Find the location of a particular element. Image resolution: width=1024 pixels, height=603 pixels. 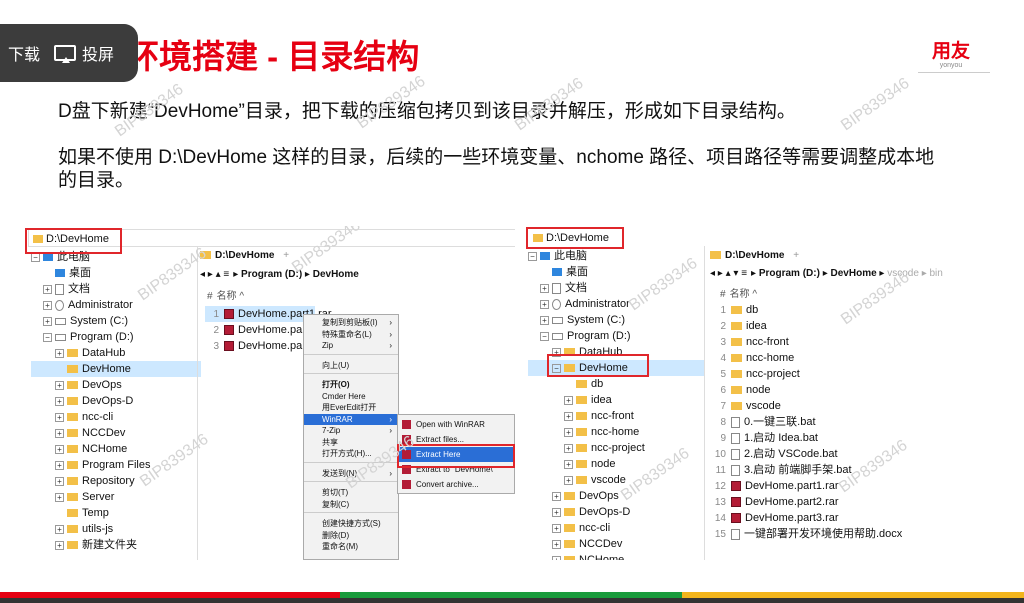

tree-item: db is located at coordinates (616, 384).